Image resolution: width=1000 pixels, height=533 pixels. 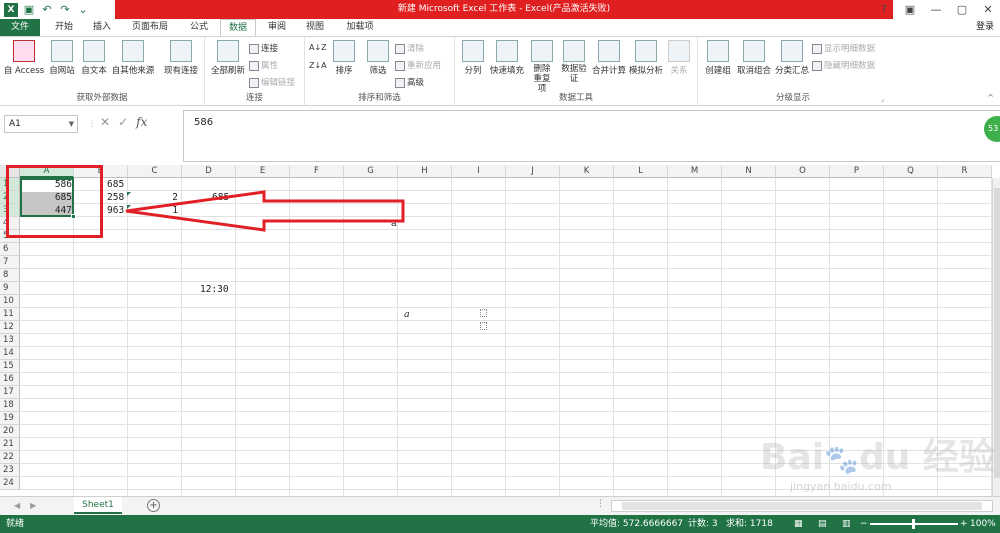 I want to click on column-header-d: D, so click(x=209, y=171).